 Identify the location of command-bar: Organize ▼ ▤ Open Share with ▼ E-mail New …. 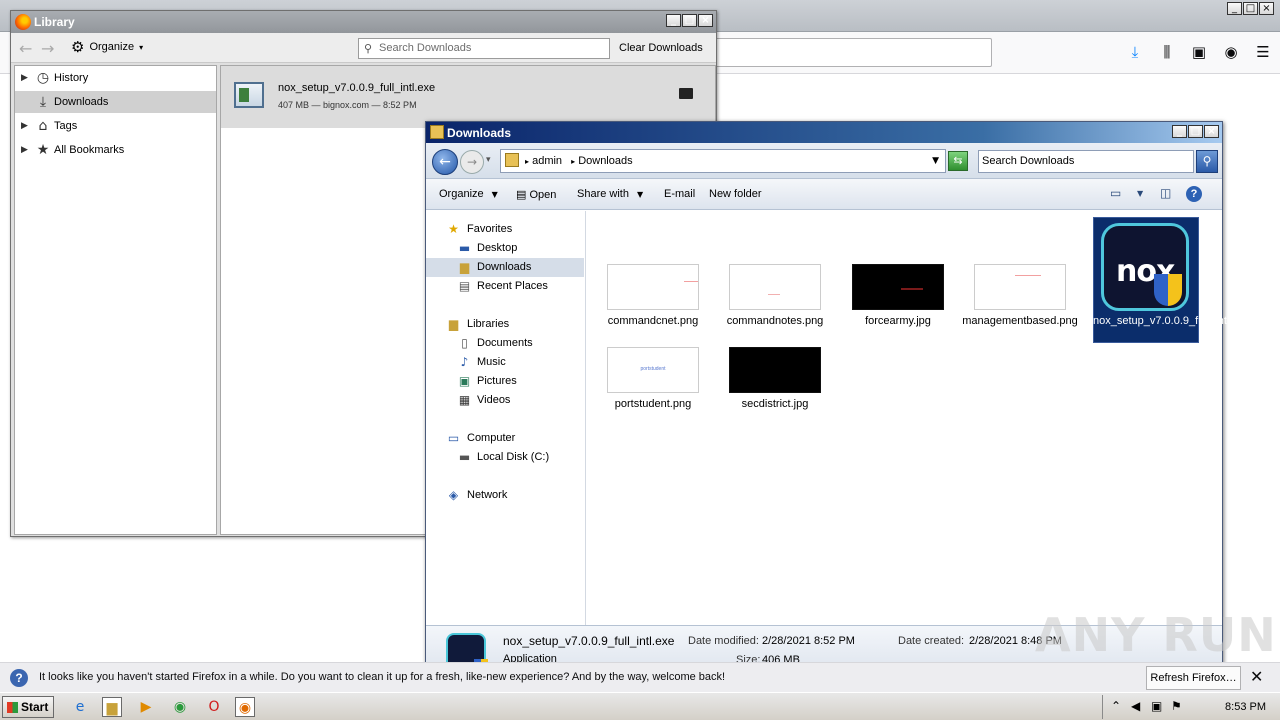
(824, 194).